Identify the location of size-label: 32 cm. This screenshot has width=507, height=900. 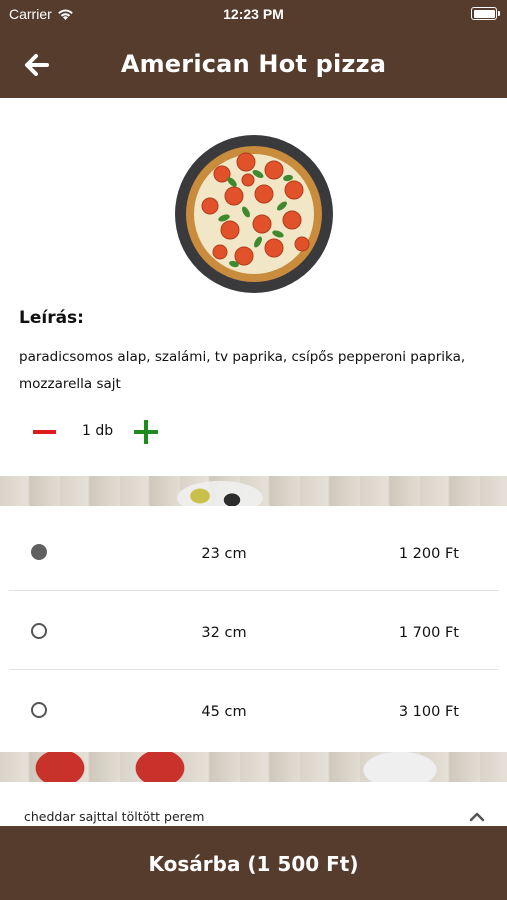
(224, 633).